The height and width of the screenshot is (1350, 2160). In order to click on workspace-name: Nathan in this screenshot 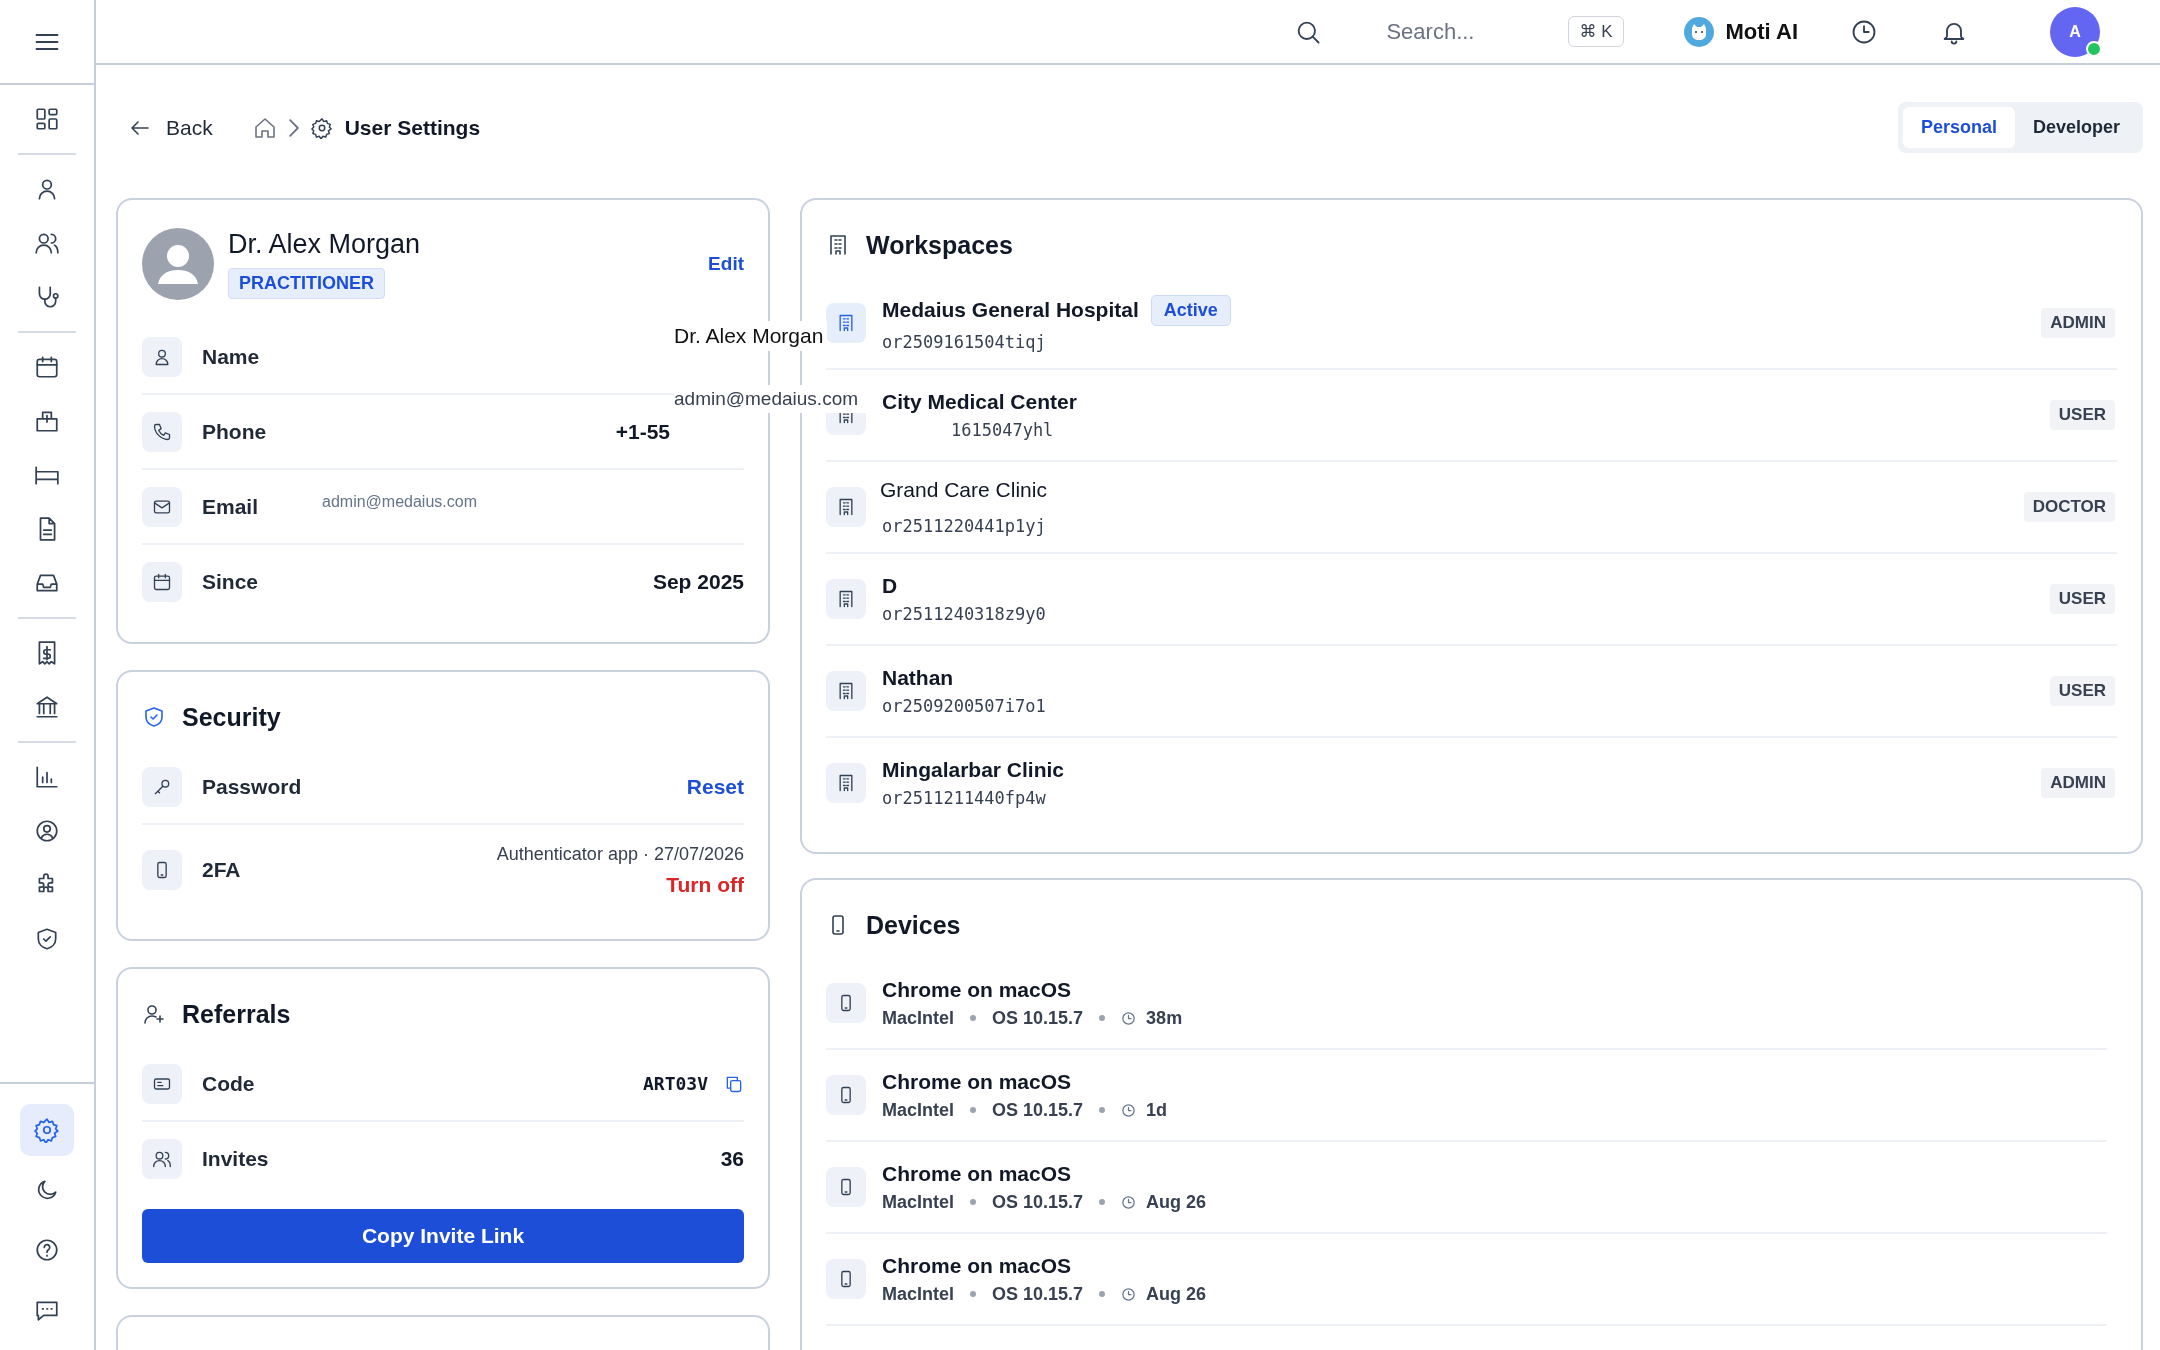, I will do `click(918, 678)`.